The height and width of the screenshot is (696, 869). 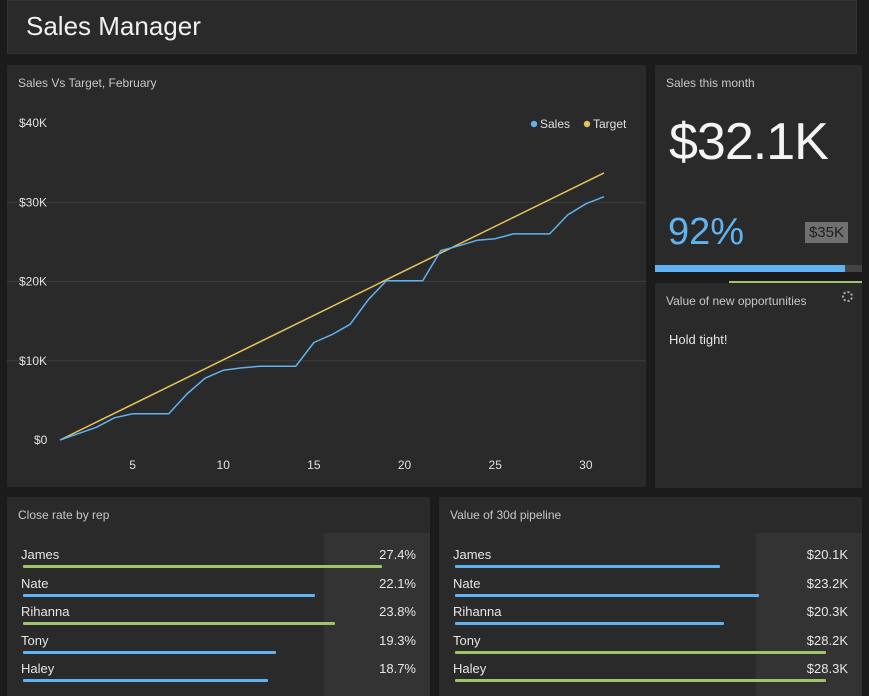 I want to click on close-rate-row: James 27.4%, so click(x=218, y=559).